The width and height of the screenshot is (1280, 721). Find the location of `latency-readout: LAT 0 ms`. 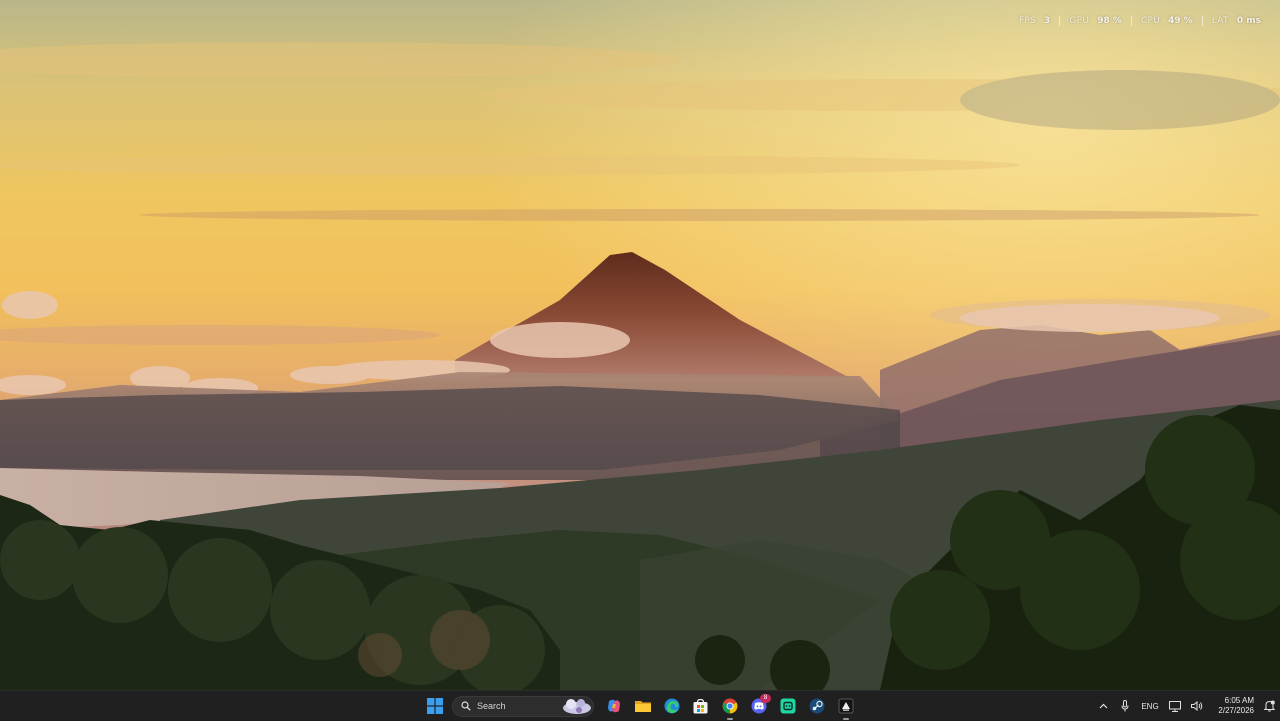

latency-readout: LAT 0 ms is located at coordinates (1235, 21).